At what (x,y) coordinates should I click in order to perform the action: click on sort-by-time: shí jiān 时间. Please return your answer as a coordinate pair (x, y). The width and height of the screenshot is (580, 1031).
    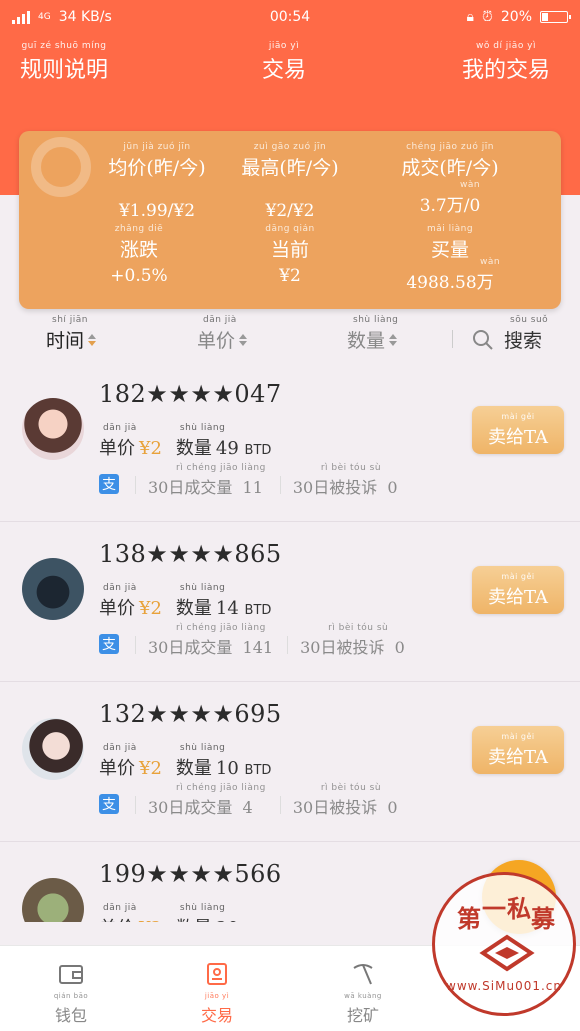
    Looking at the image, I should click on (71, 333).